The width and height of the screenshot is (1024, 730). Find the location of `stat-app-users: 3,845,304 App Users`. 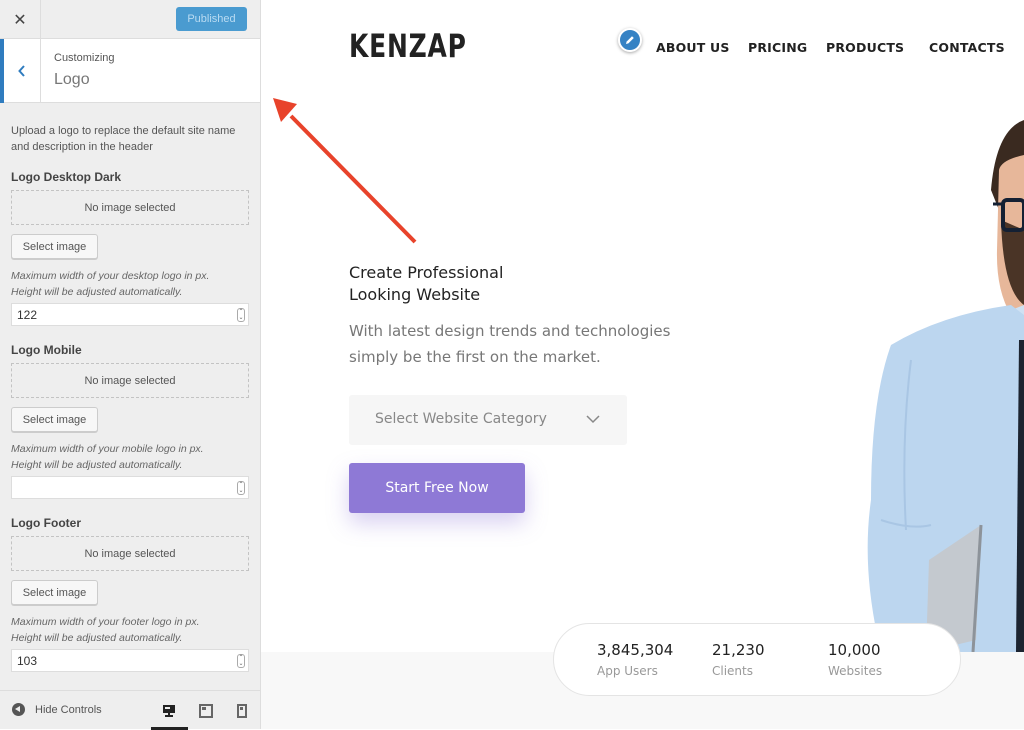

stat-app-users: 3,845,304 App Users is located at coordinates (635, 659).